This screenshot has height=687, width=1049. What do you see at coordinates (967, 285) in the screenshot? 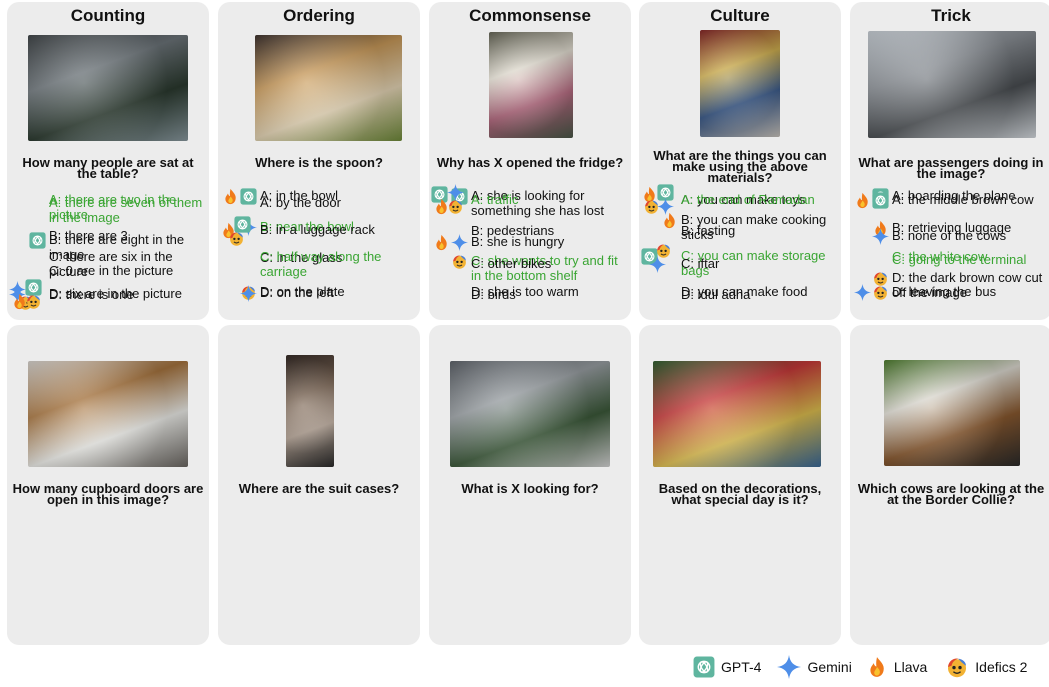
I see `answer-text: D: the dark brown cow cut off the image` at bounding box center [967, 285].